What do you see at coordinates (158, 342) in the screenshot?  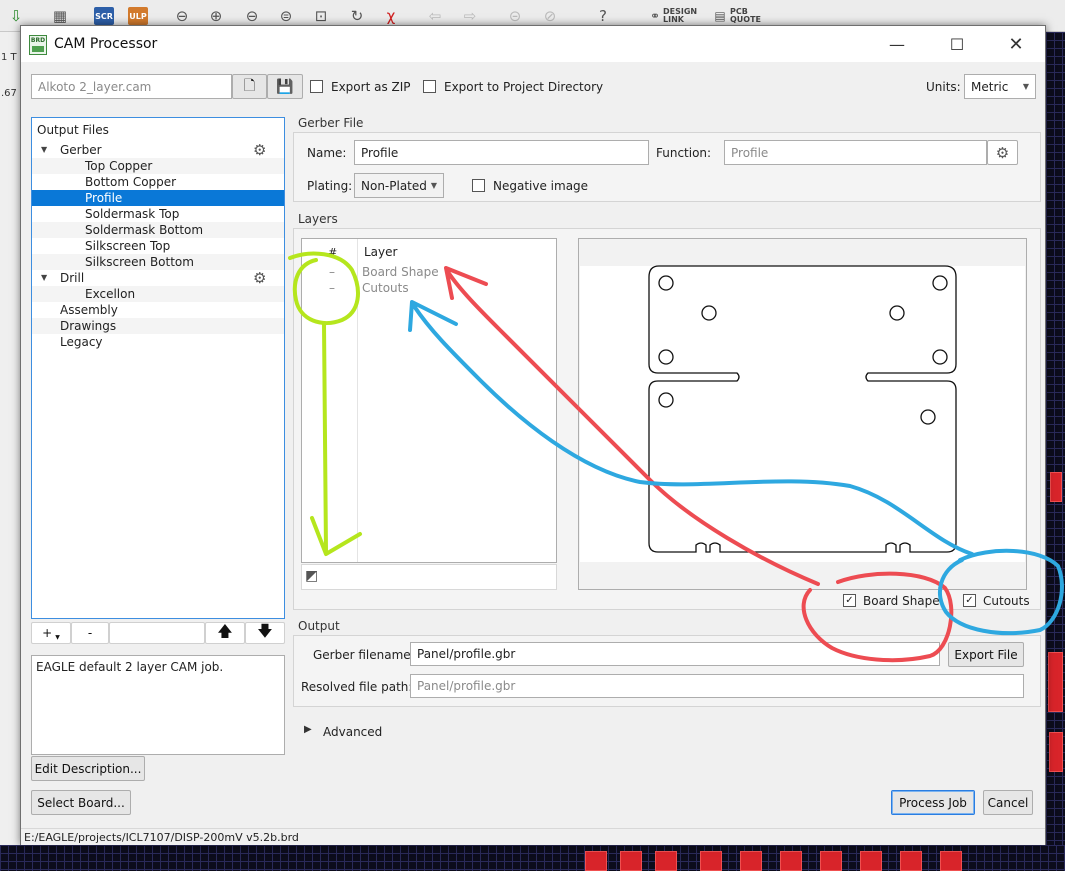 I see `tree-item-legacy: Legacy` at bounding box center [158, 342].